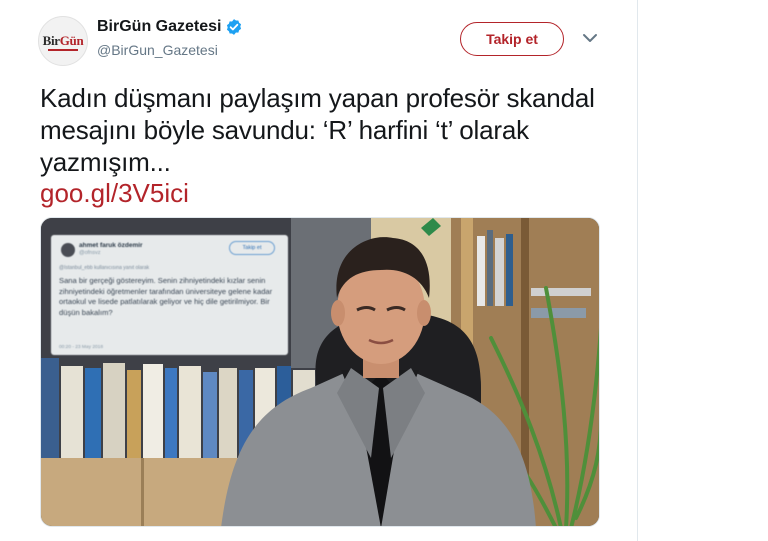 This screenshot has height=541, width=768. Describe the element at coordinates (157, 50) in the screenshot. I see `account-handle: @BirGun_Gazetesi` at that location.